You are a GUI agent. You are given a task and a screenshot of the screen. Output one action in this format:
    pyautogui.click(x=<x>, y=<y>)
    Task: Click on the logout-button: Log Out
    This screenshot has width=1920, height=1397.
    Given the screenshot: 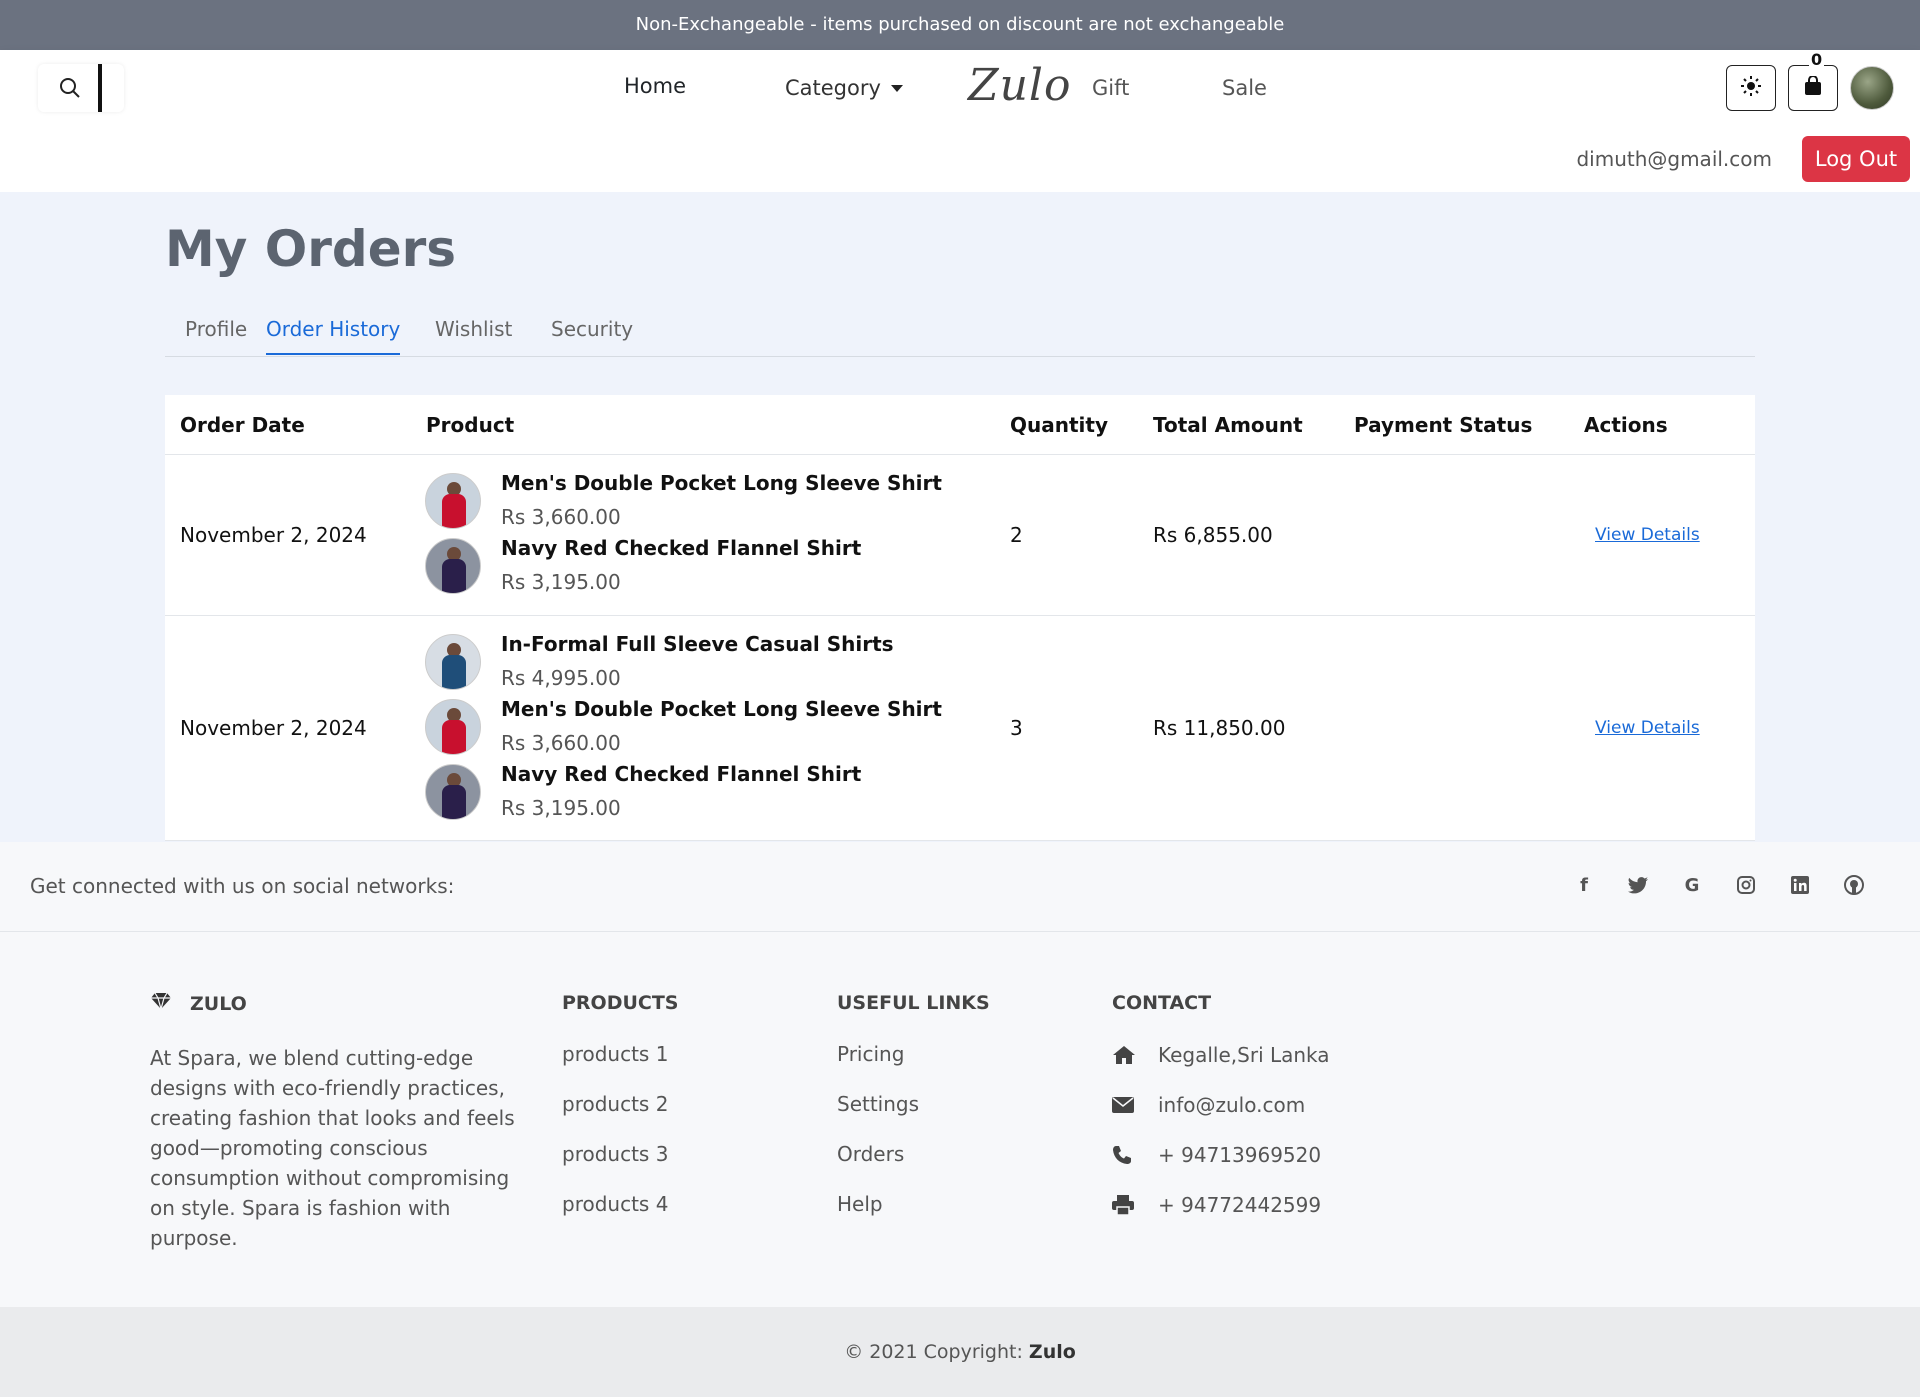 What is the action you would take?
    pyautogui.click(x=1856, y=159)
    